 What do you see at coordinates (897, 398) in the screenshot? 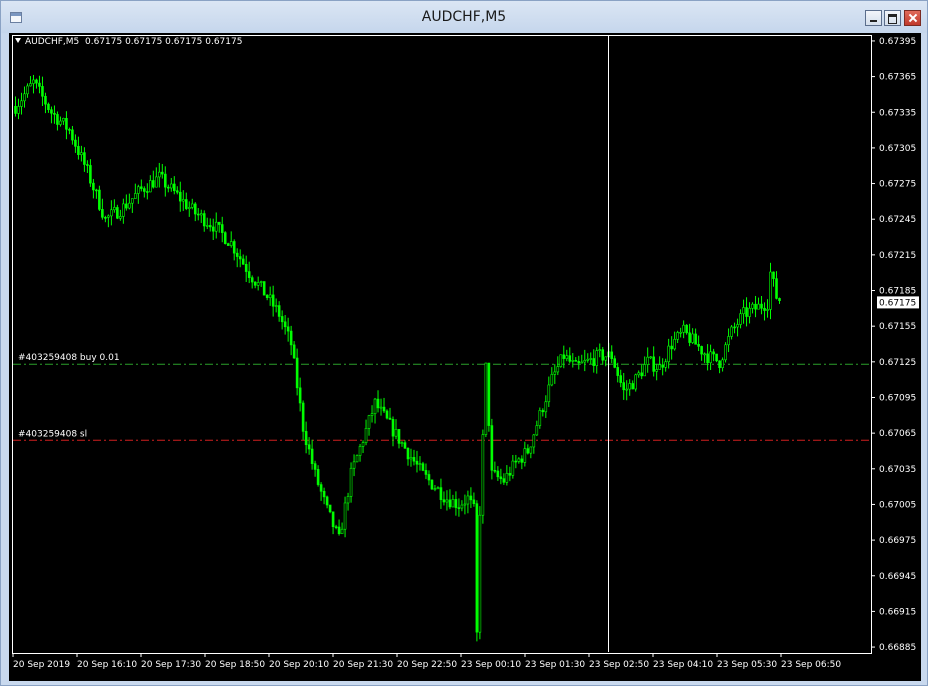
I see `y-tick-label: 0.67095` at bounding box center [897, 398].